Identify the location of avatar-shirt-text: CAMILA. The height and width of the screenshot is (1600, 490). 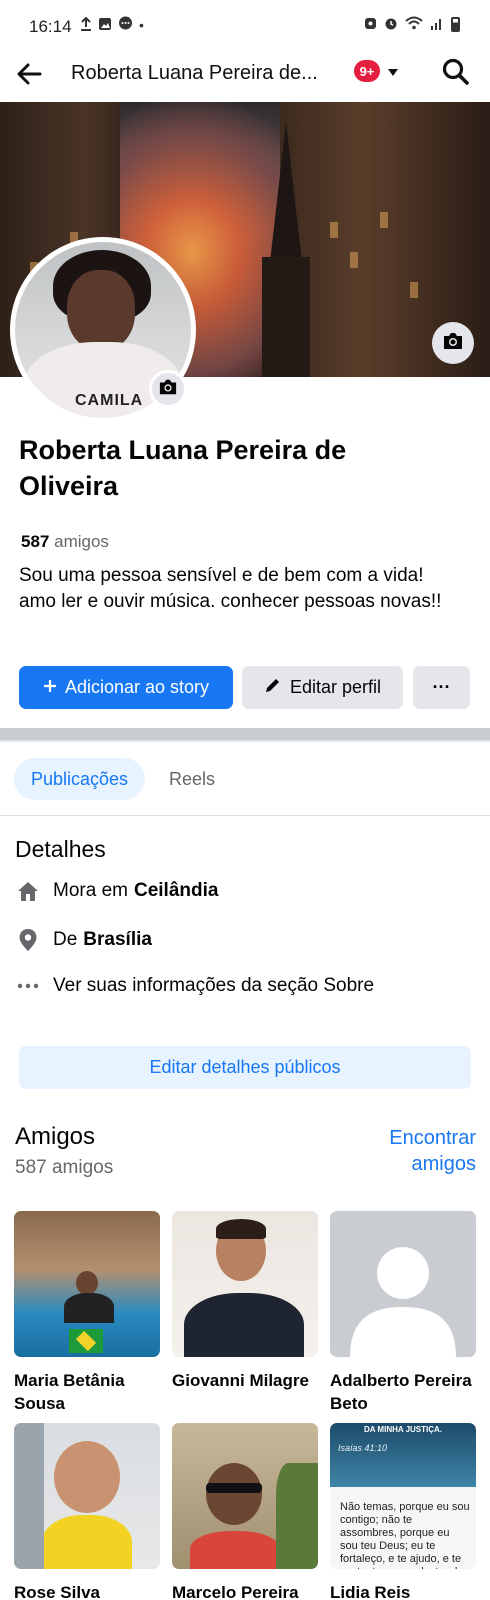
(109, 400).